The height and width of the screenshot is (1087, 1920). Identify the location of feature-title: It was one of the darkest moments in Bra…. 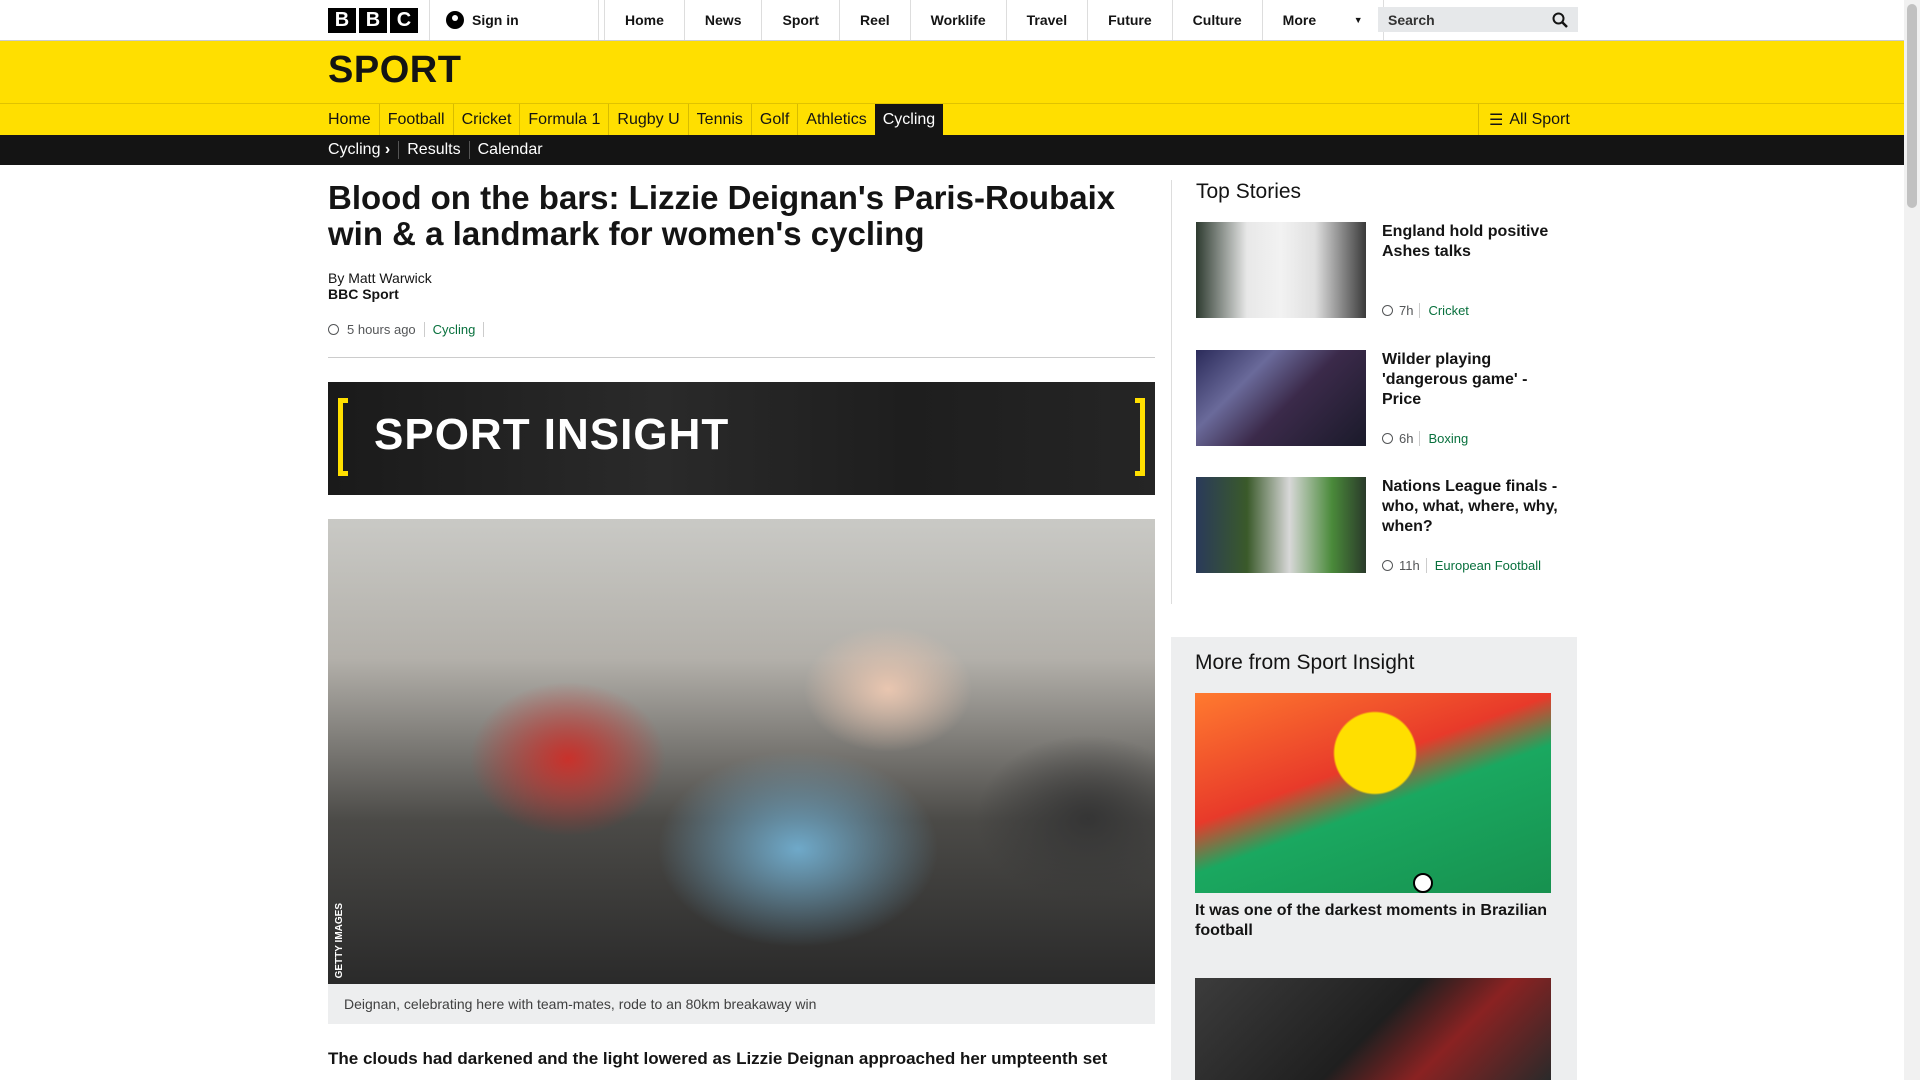
(1373, 921).